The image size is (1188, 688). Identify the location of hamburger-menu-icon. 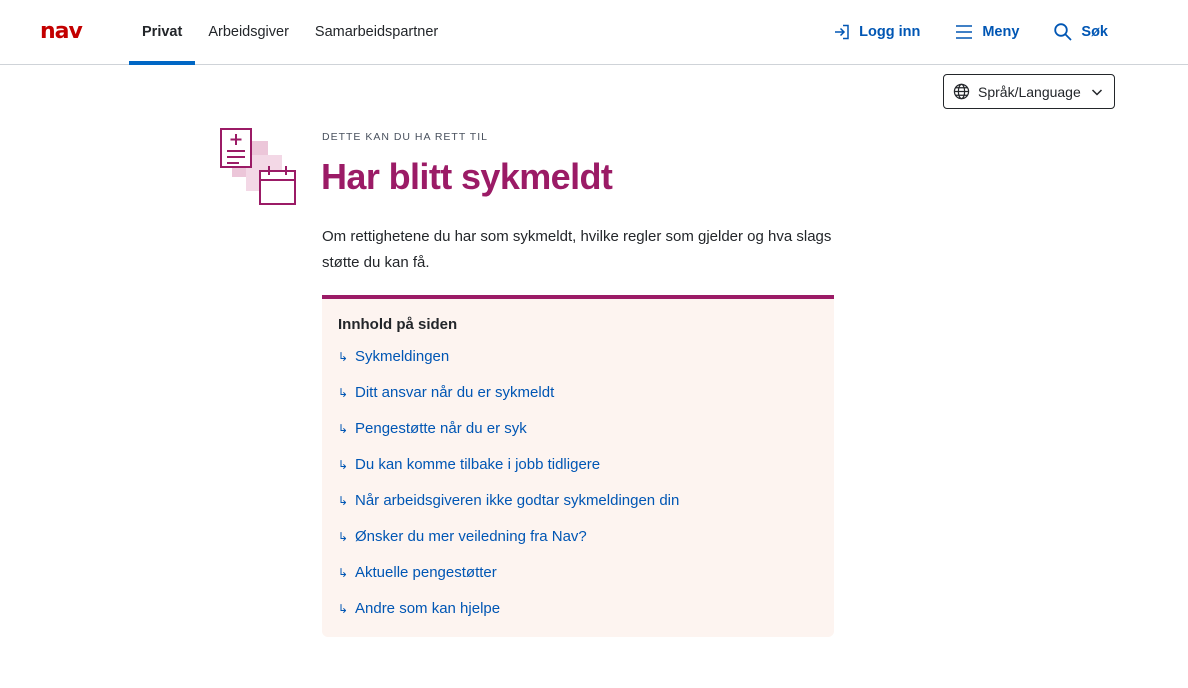
(964, 32).